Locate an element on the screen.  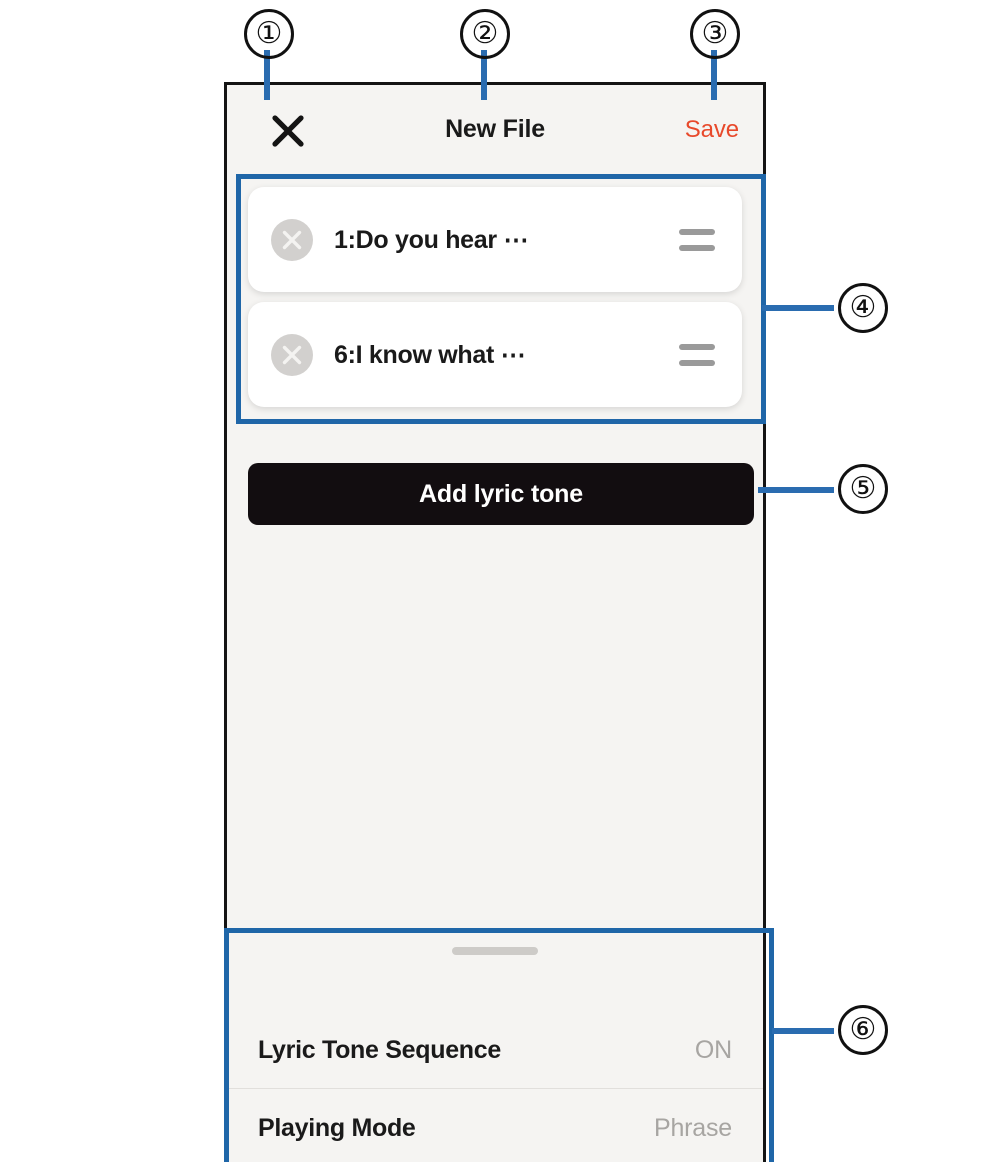
add-lyric-tone-button: Add lyric tone is located at coordinates (501, 494).